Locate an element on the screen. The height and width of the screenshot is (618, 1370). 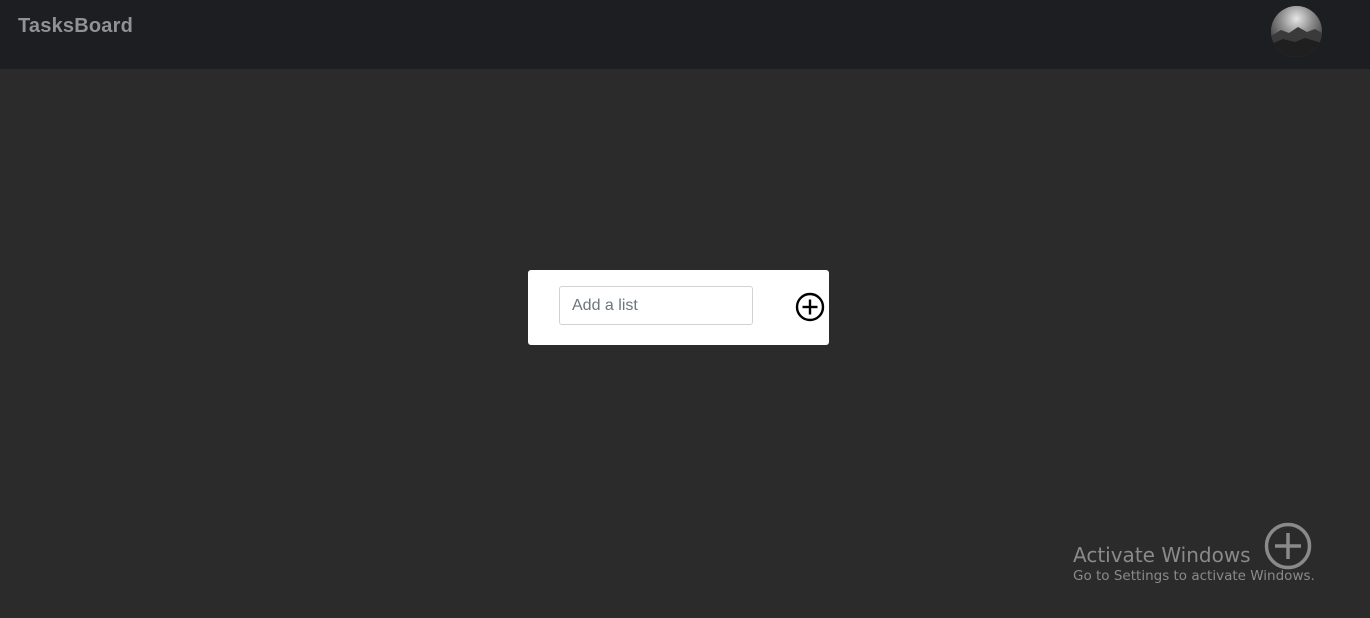
avatar-image is located at coordinates (1296, 31).